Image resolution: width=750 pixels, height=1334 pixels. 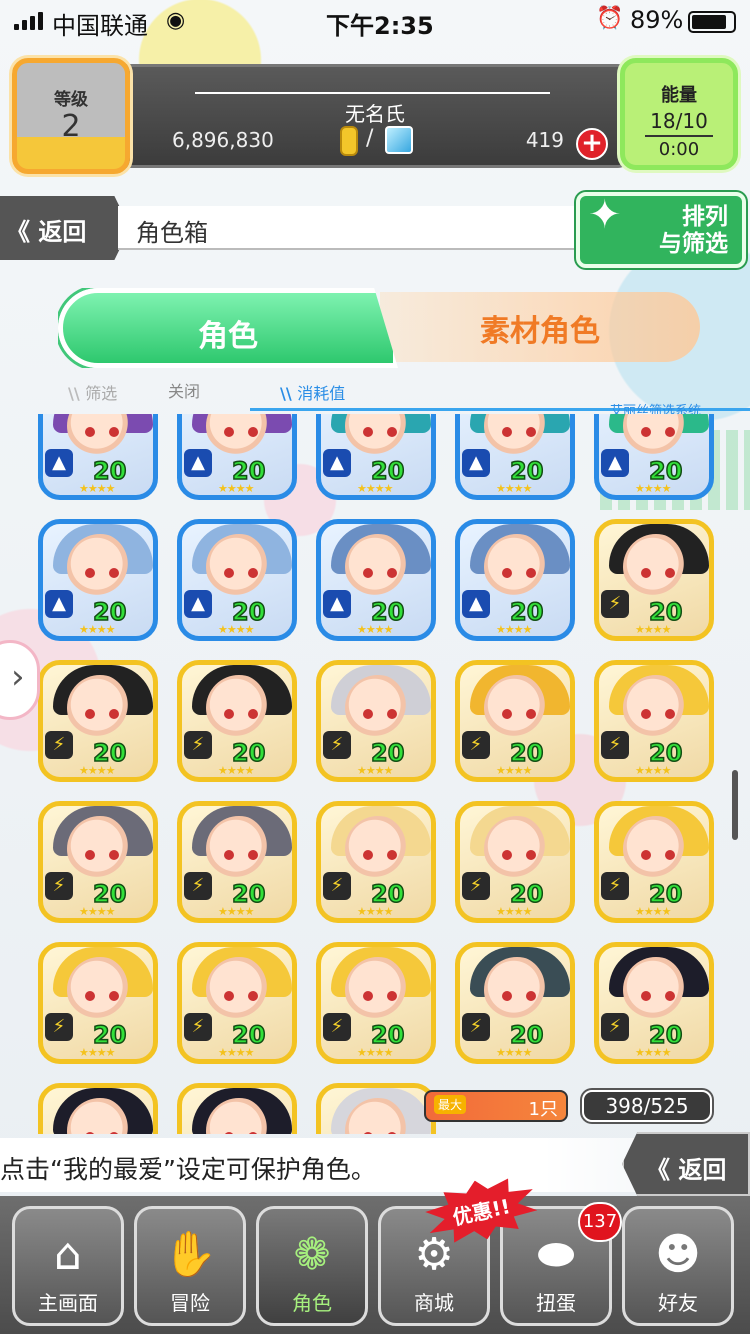 What do you see at coordinates (312, 1303) in the screenshot?
I see `nav-label: 角色` at bounding box center [312, 1303].